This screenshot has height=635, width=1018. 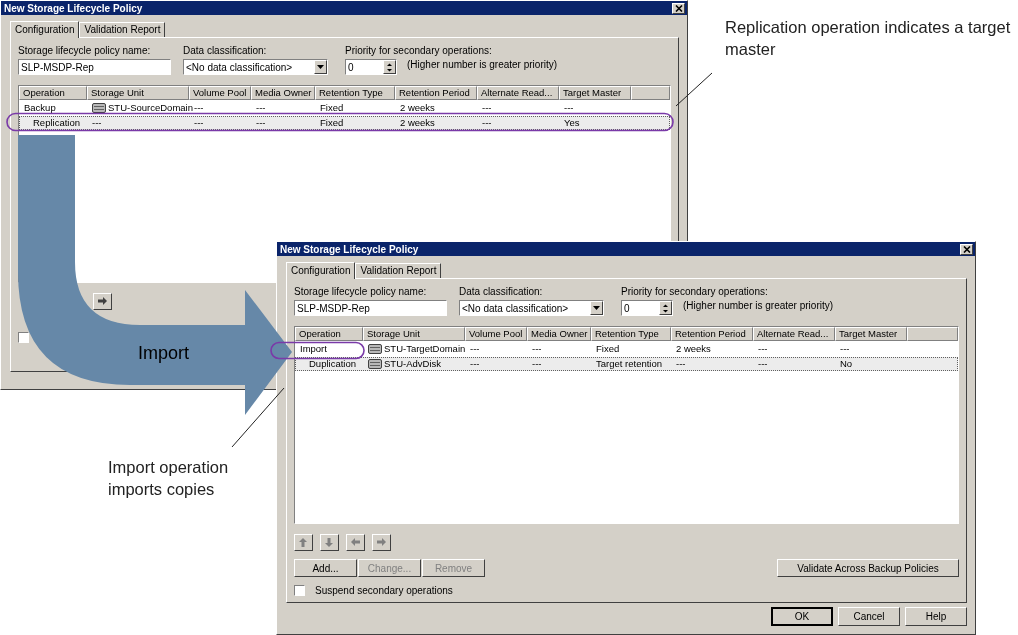 I want to click on table-cell: Target retention, so click(x=629, y=364).